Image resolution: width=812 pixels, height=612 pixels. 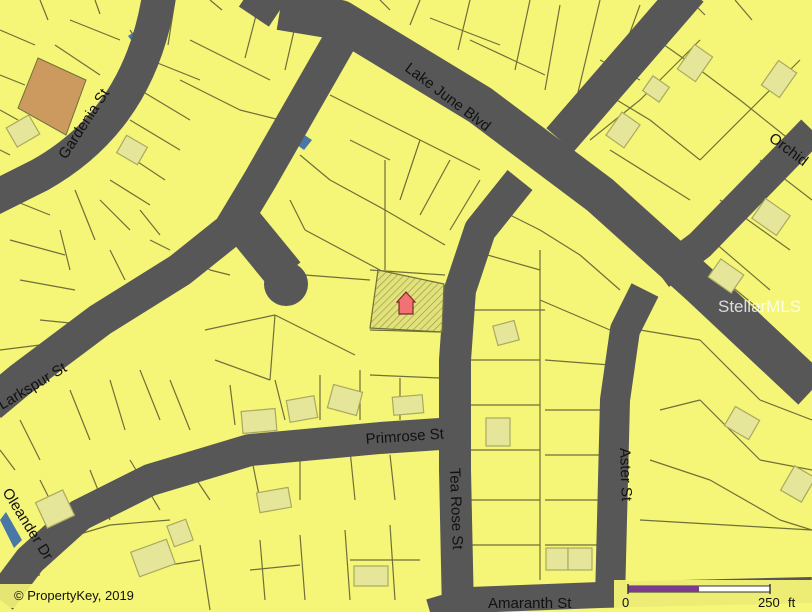 I want to click on label-tea-rose: Tea Rose St, so click(x=456, y=509).